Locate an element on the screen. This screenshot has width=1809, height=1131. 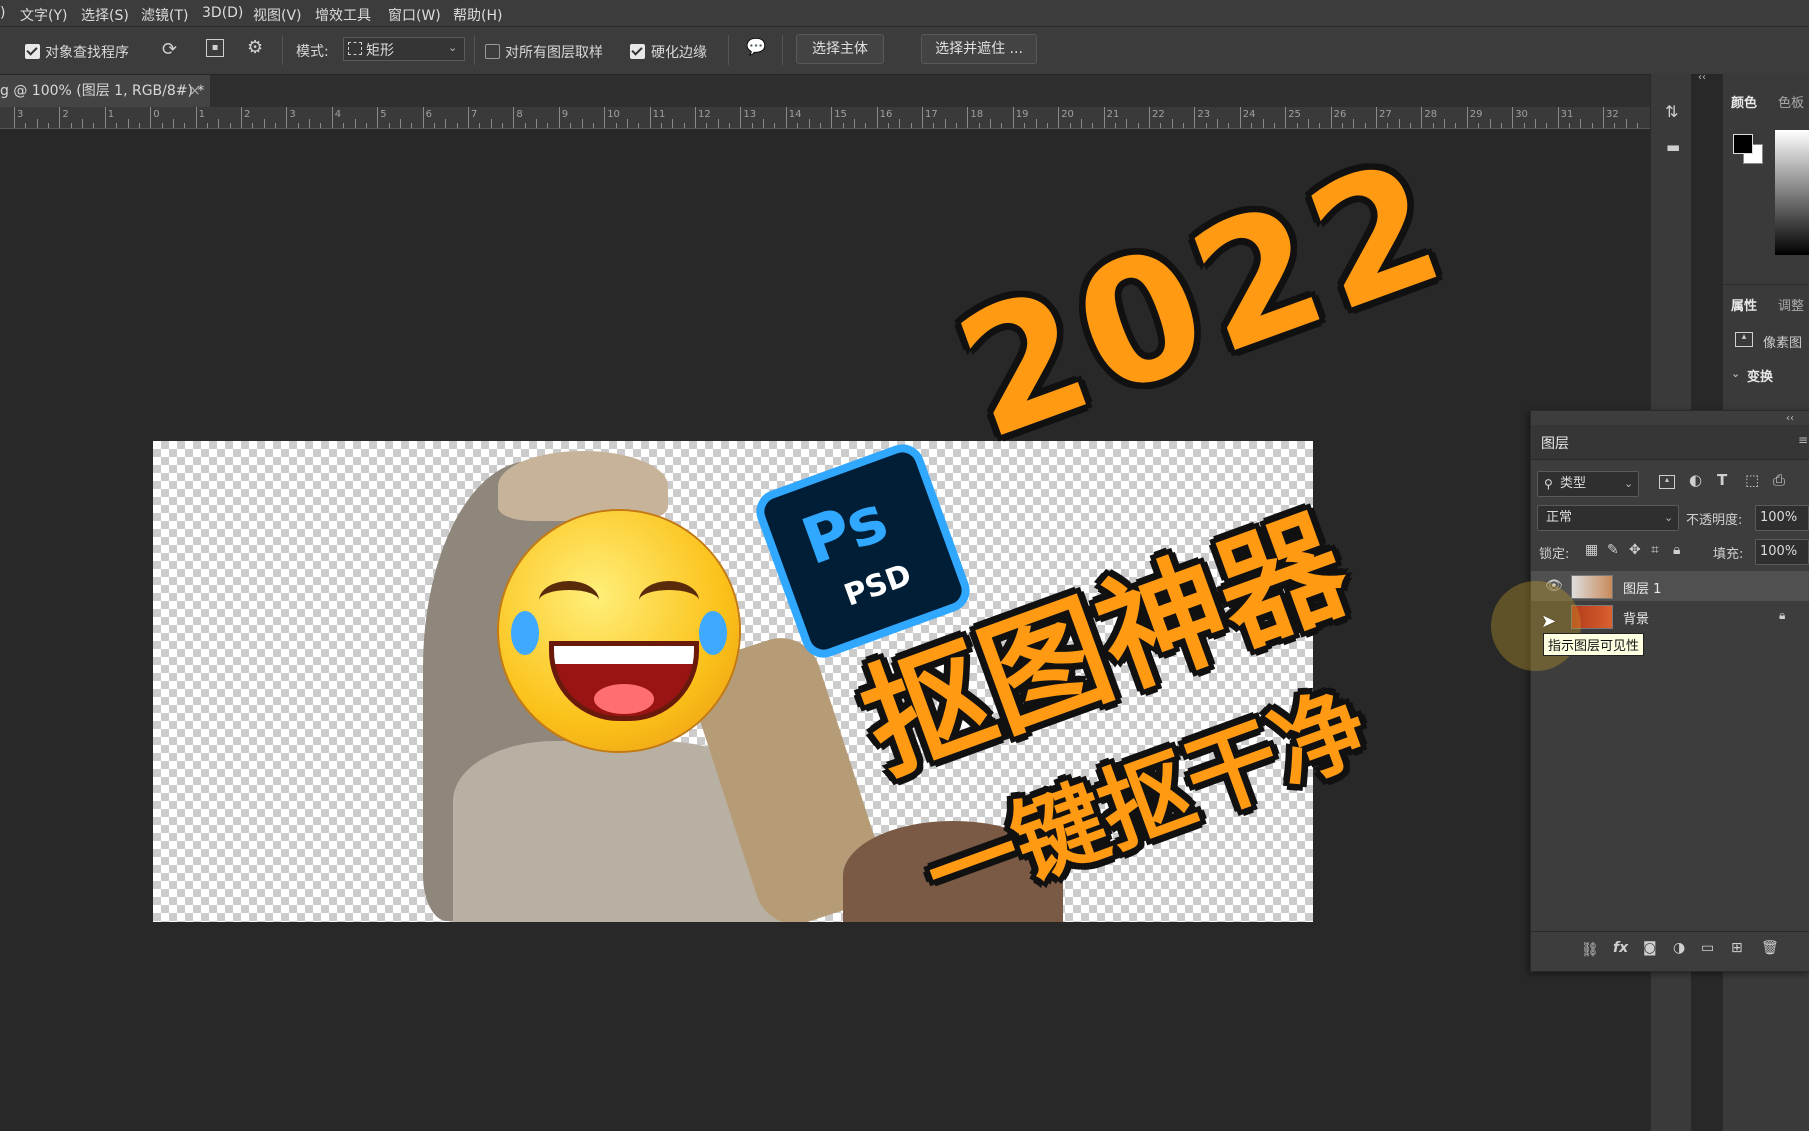
smart-object-filter-icon: ⎙ is located at coordinates (1779, 480).